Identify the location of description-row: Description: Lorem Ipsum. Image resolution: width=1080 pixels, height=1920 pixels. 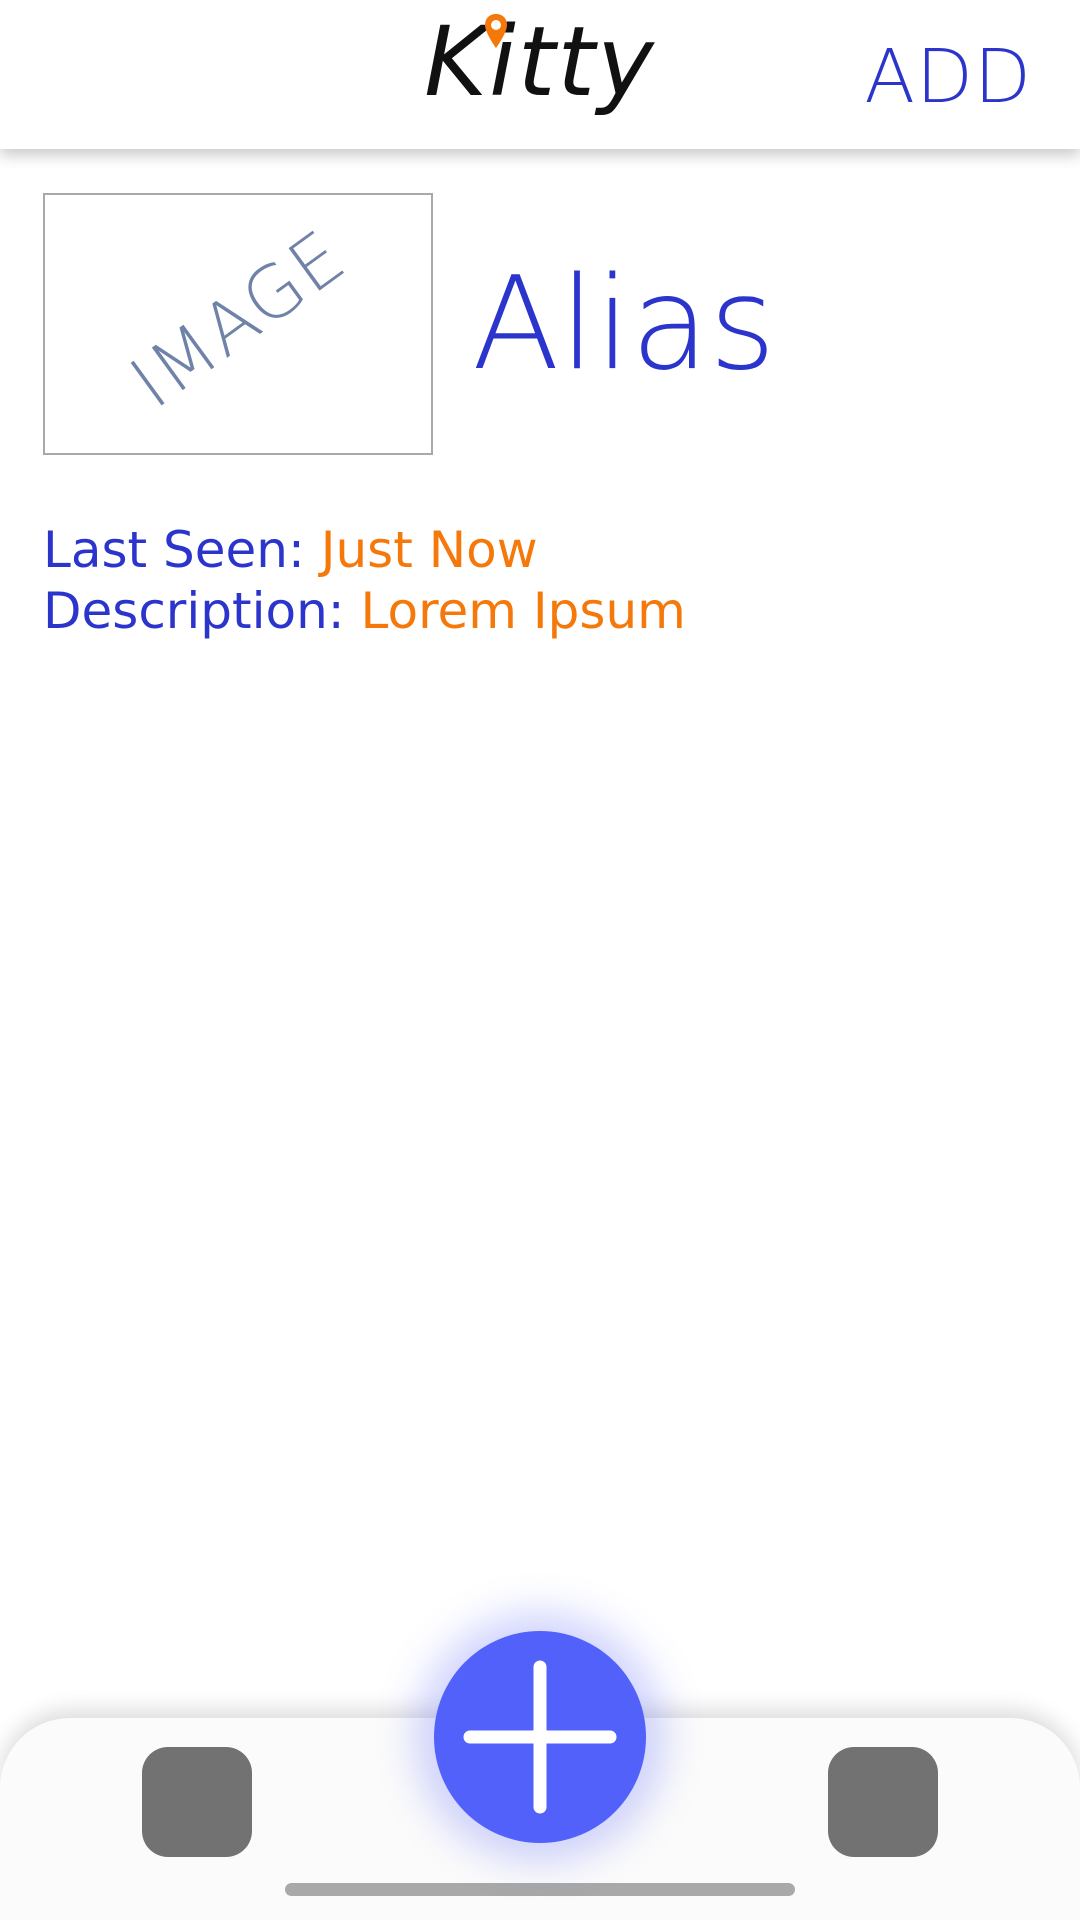
(364, 611).